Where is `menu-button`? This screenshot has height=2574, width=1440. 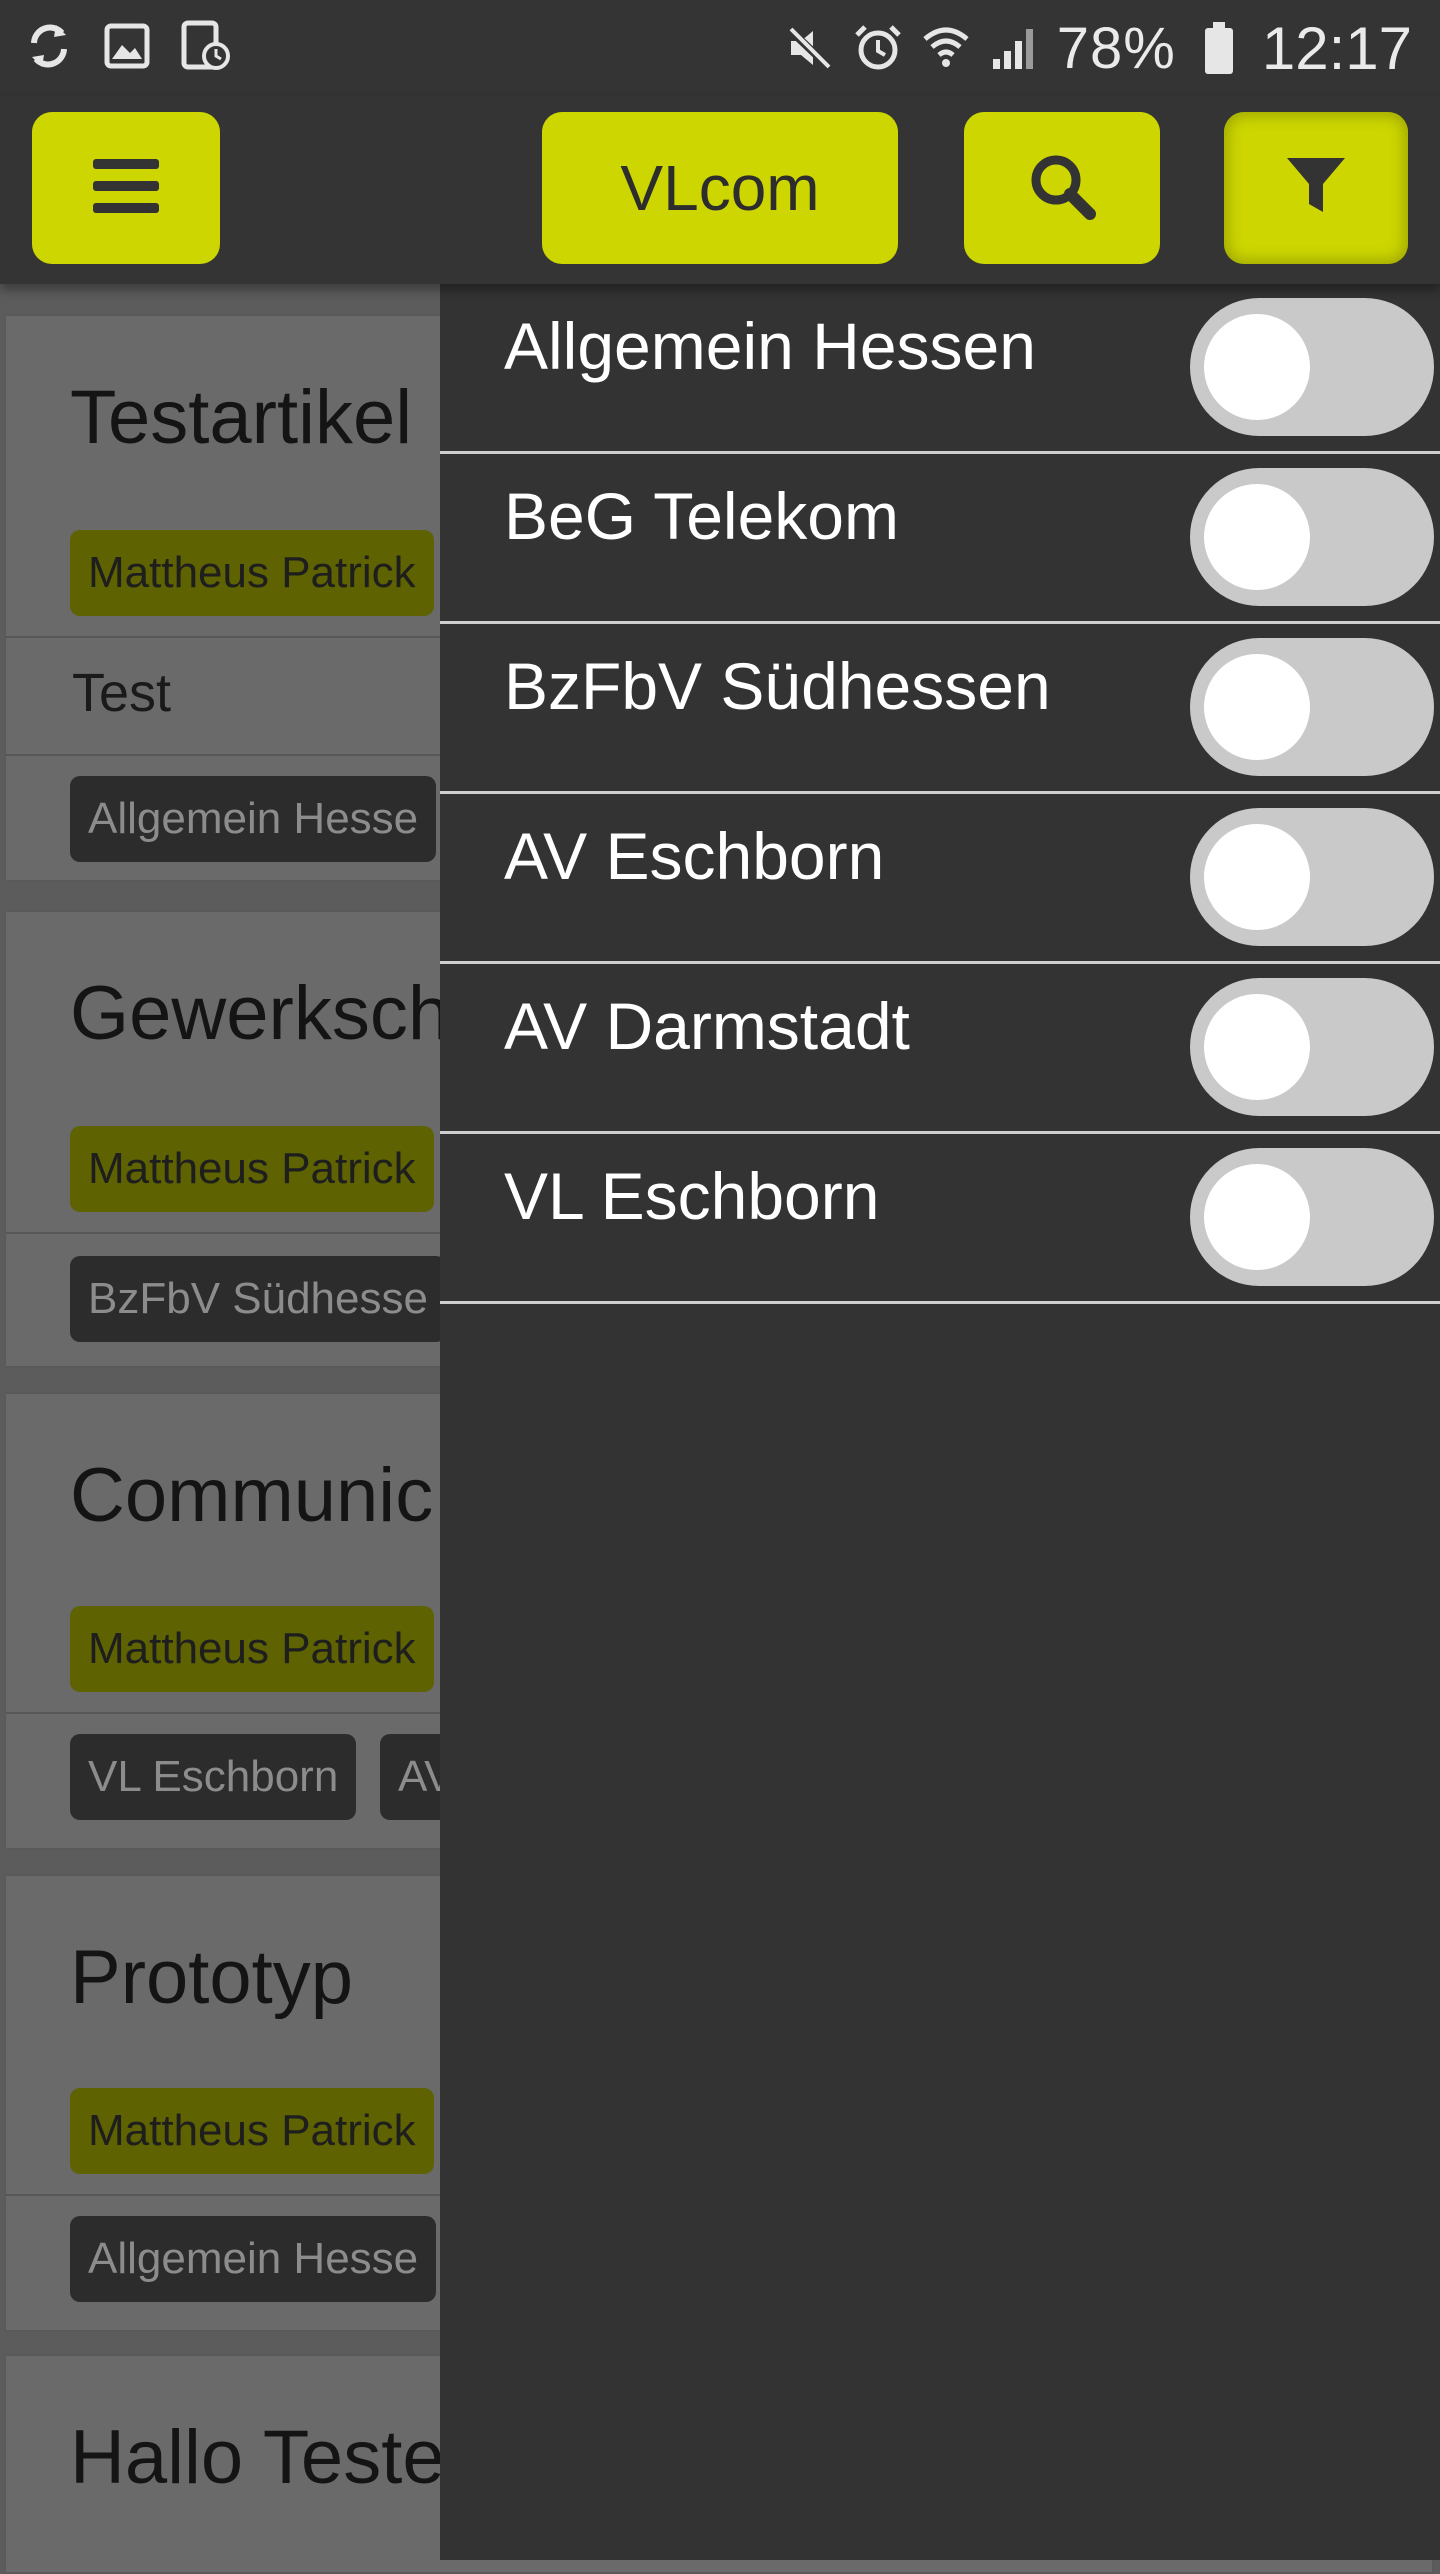 menu-button is located at coordinates (126, 188).